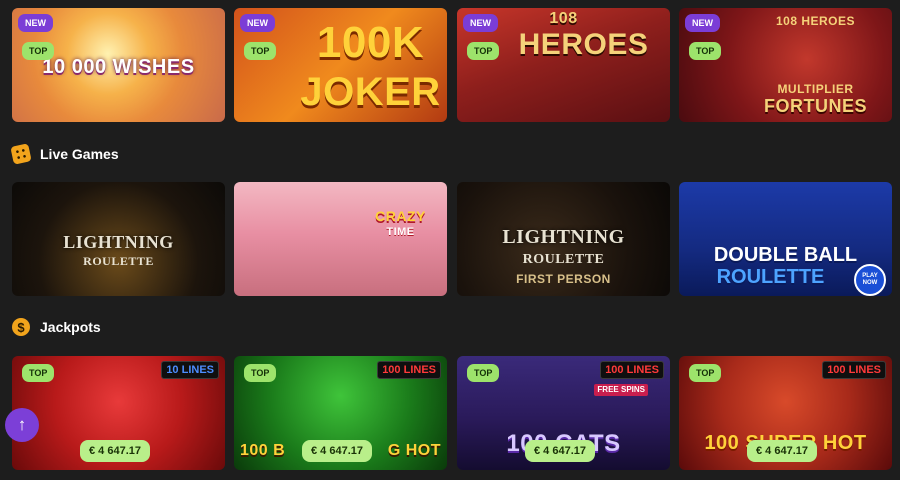 The height and width of the screenshot is (480, 900). Describe the element at coordinates (370, 92) in the screenshot. I see `game-title-line2: JOKER` at that location.